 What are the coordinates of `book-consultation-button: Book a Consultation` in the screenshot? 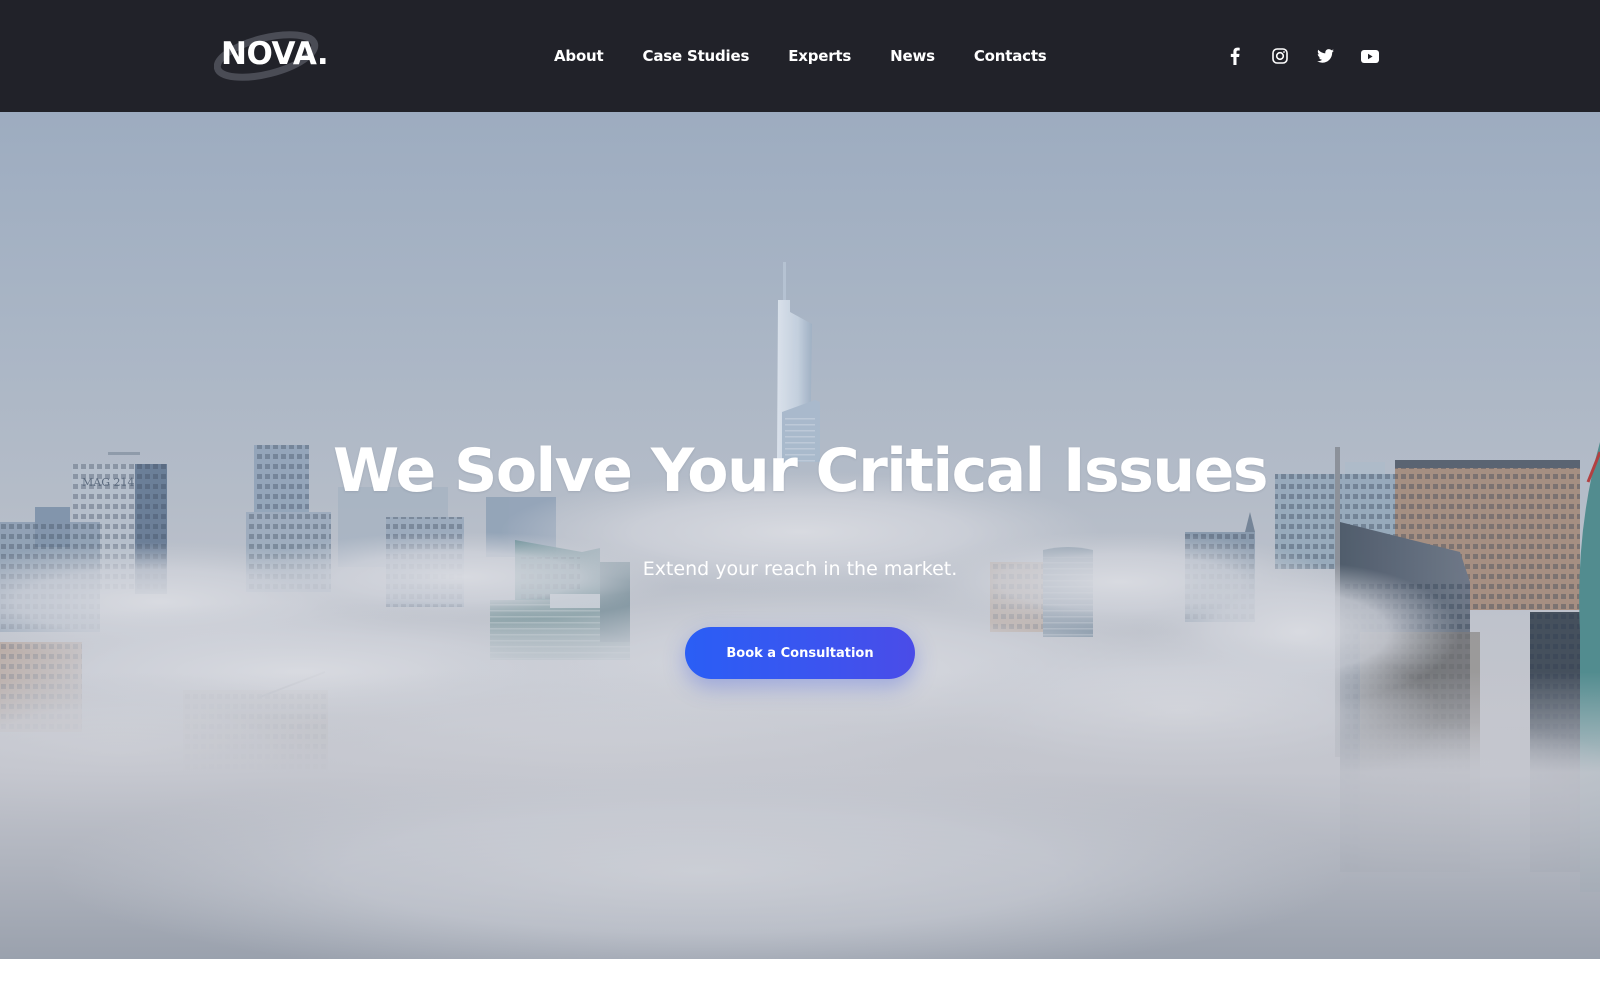 It's located at (800, 653).